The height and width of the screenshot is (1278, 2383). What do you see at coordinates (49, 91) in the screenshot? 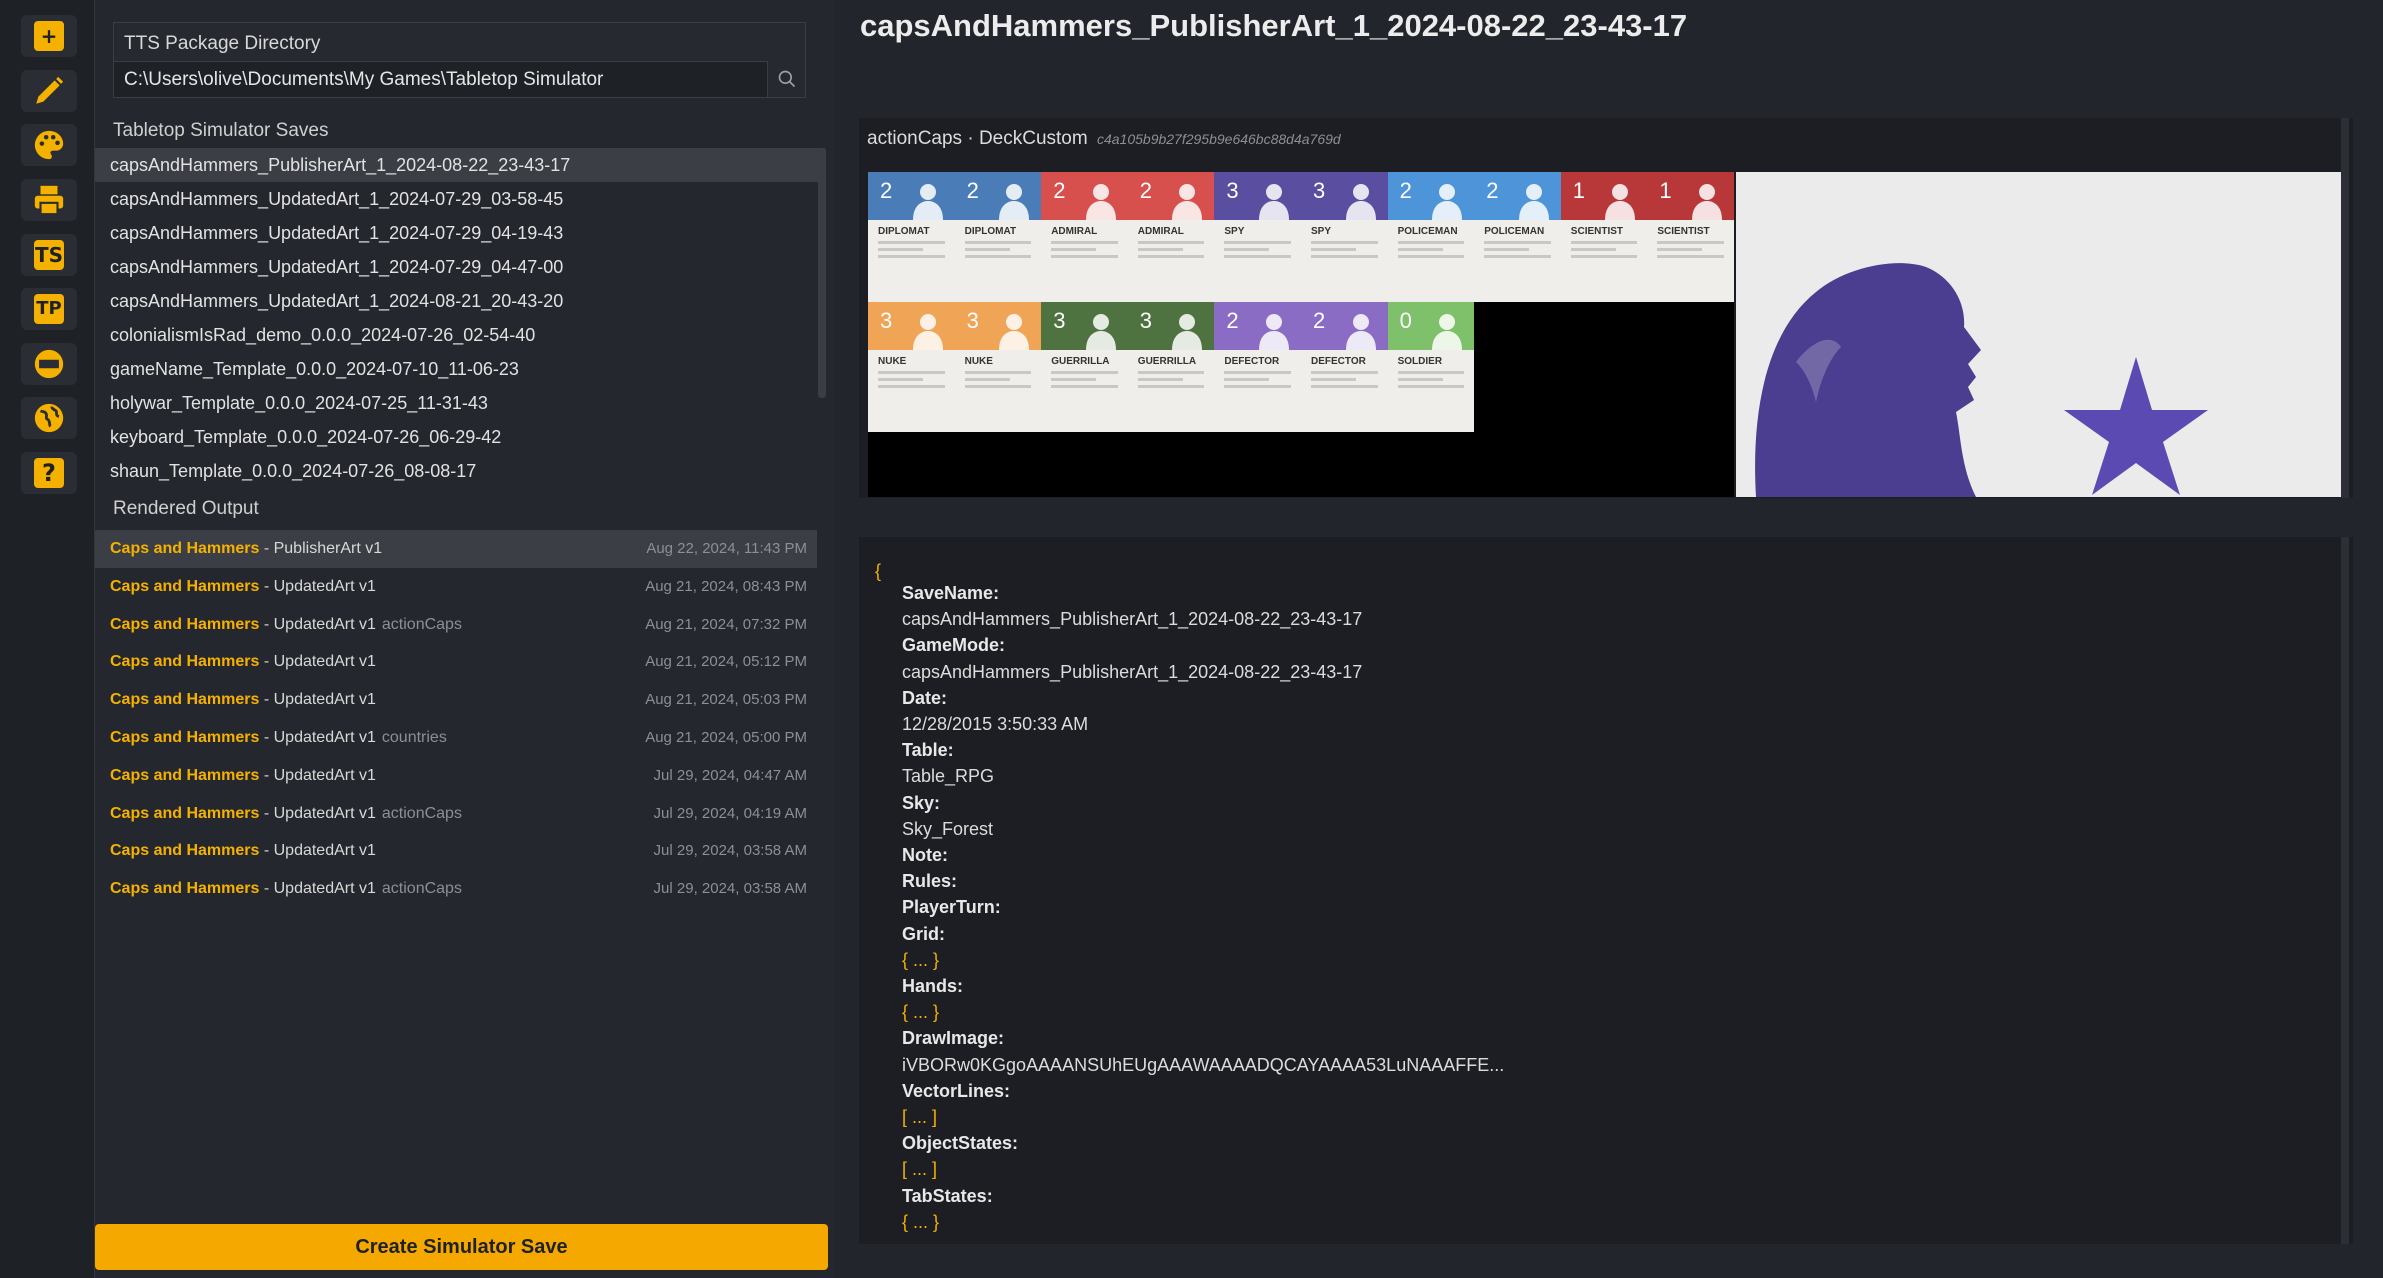
I see `edit-button` at bounding box center [49, 91].